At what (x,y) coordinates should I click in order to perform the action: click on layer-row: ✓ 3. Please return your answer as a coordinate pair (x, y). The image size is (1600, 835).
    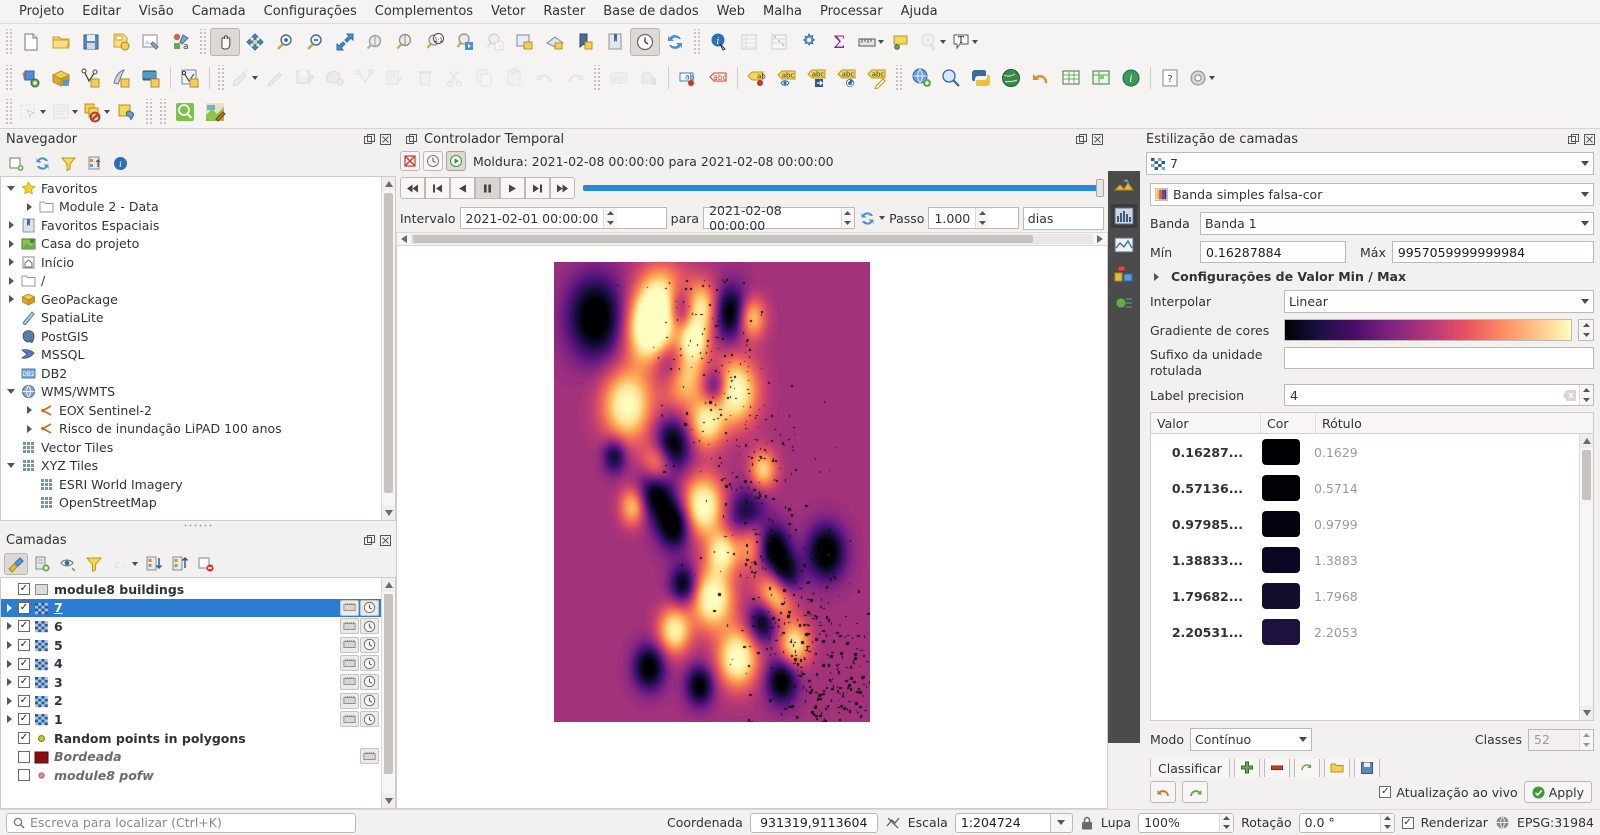
    Looking at the image, I should click on (191, 682).